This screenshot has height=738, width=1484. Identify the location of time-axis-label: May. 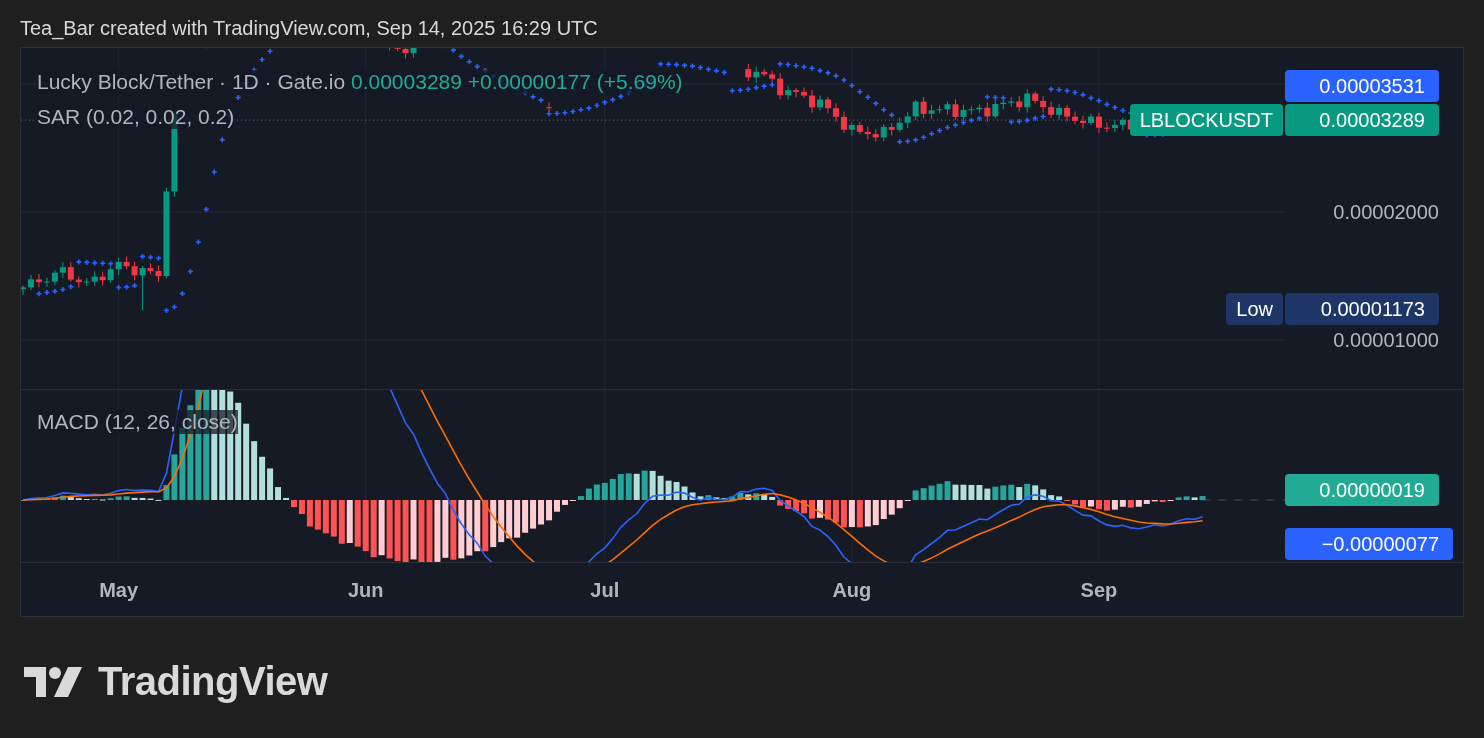
(119, 590).